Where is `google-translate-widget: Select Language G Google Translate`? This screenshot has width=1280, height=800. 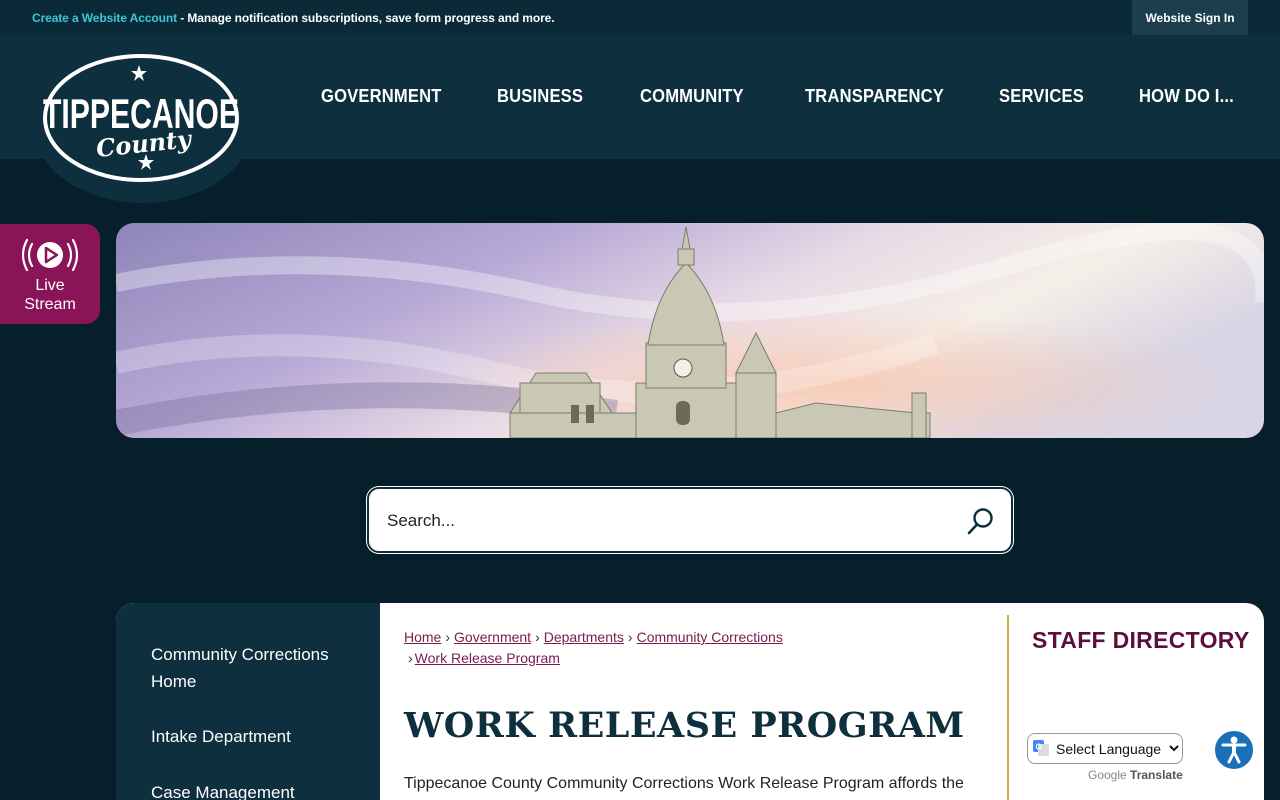
google-translate-widget: Select Language G Google Translate is located at coordinates (1105, 757).